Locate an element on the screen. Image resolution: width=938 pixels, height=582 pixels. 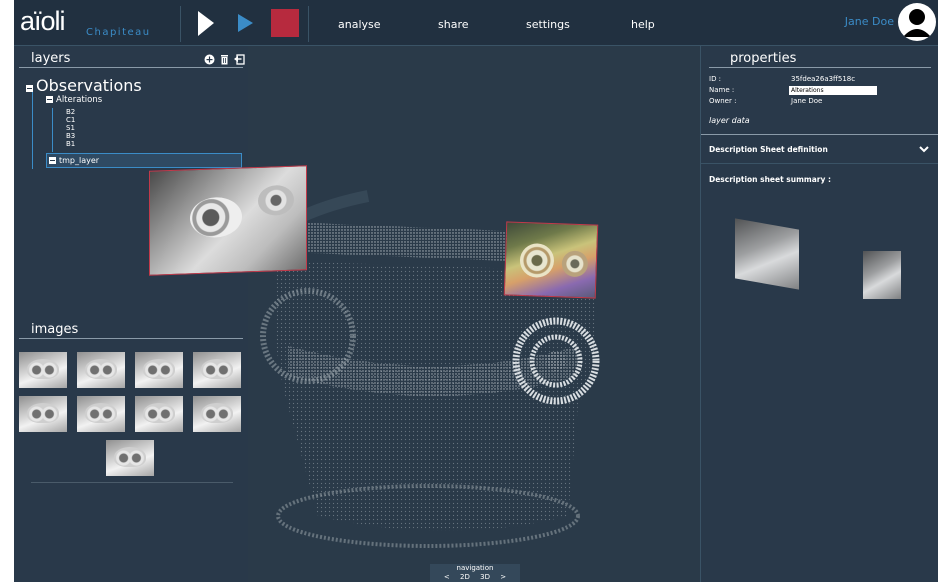
description-sheet-summary: Description sheet summary : is located at coordinates (770, 179).